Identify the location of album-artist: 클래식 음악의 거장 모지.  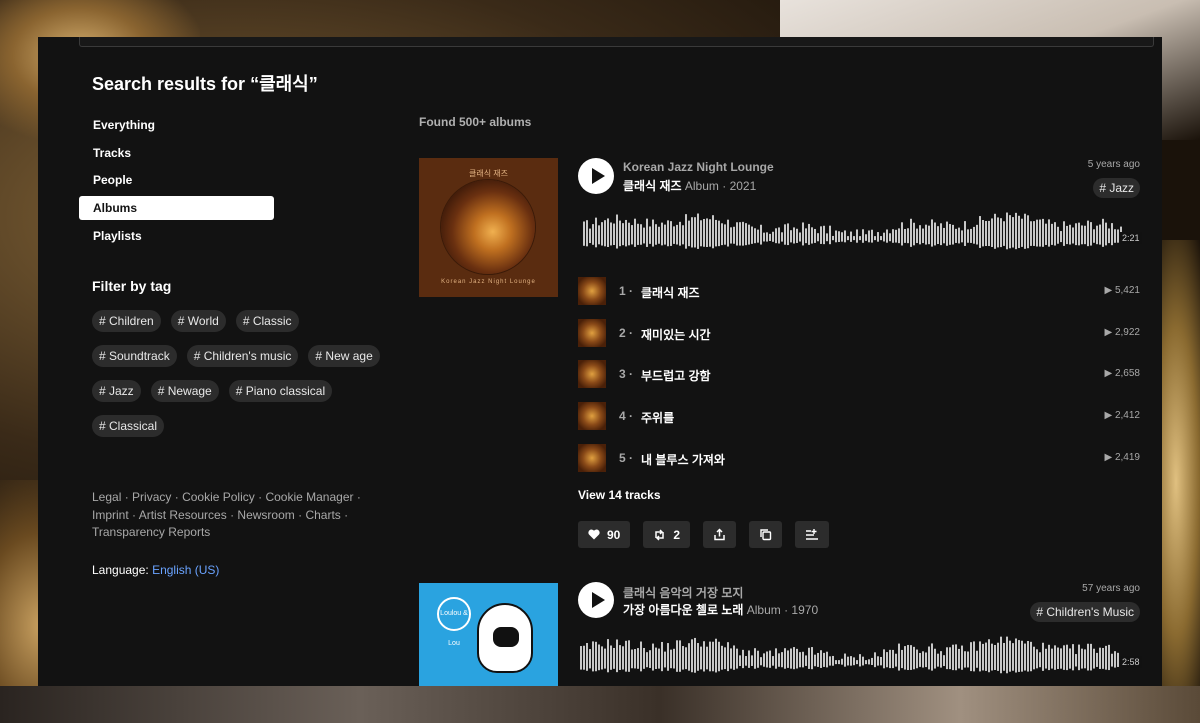
(683, 592).